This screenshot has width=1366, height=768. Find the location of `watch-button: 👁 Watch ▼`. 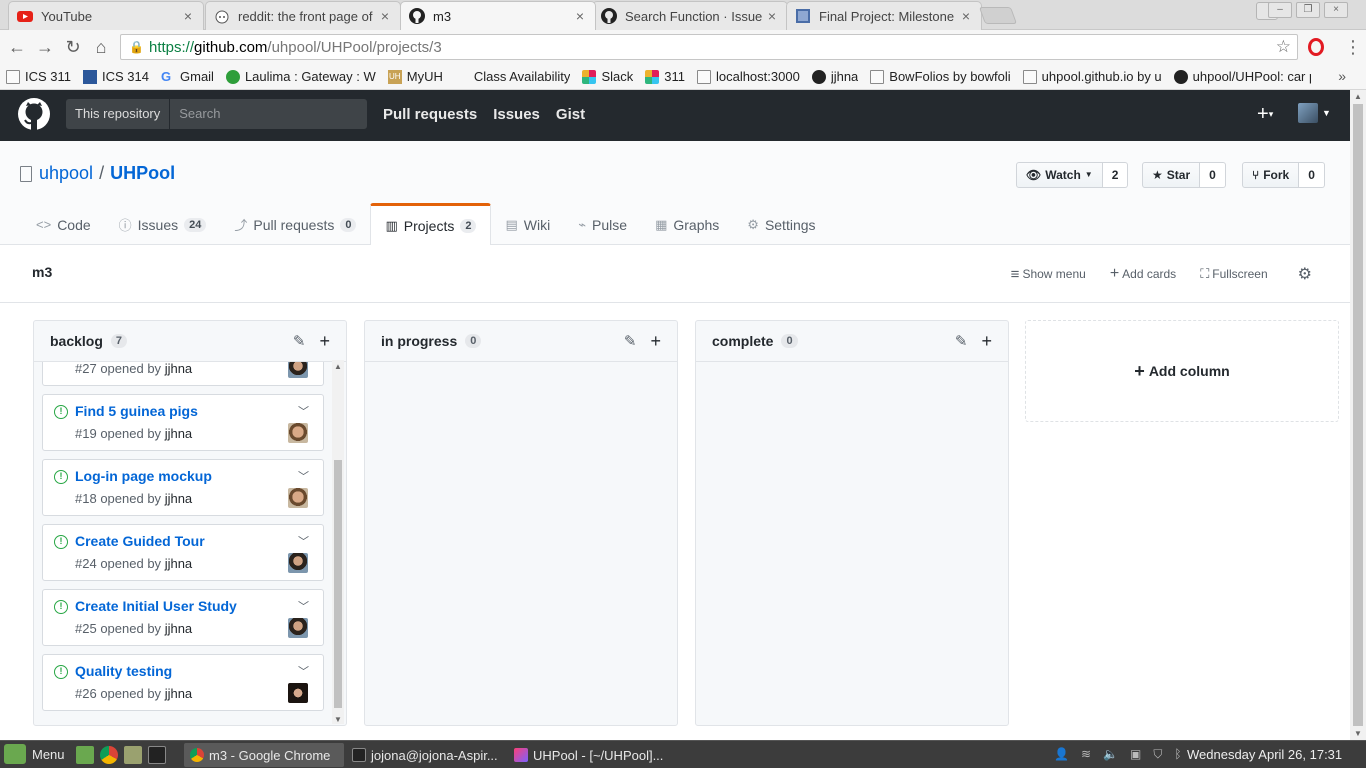

watch-button: 👁 Watch ▼ is located at coordinates (1059, 175).